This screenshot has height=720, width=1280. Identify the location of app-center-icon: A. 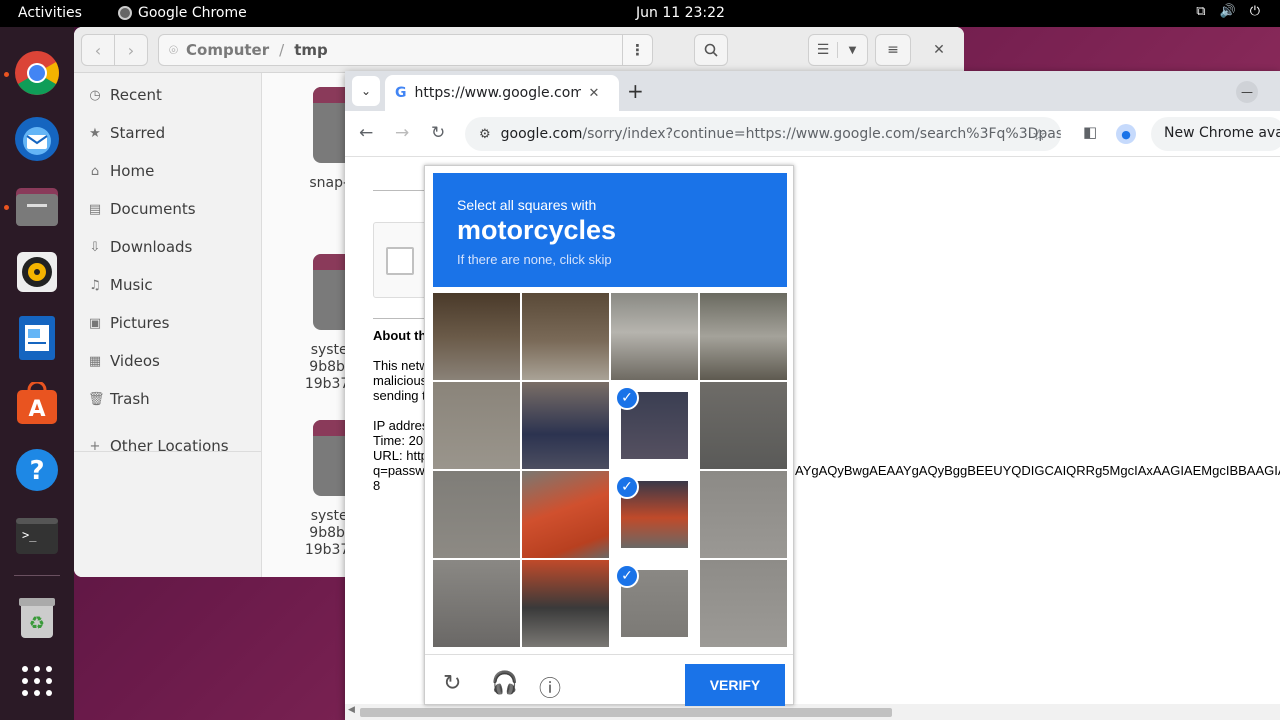
(37, 404).